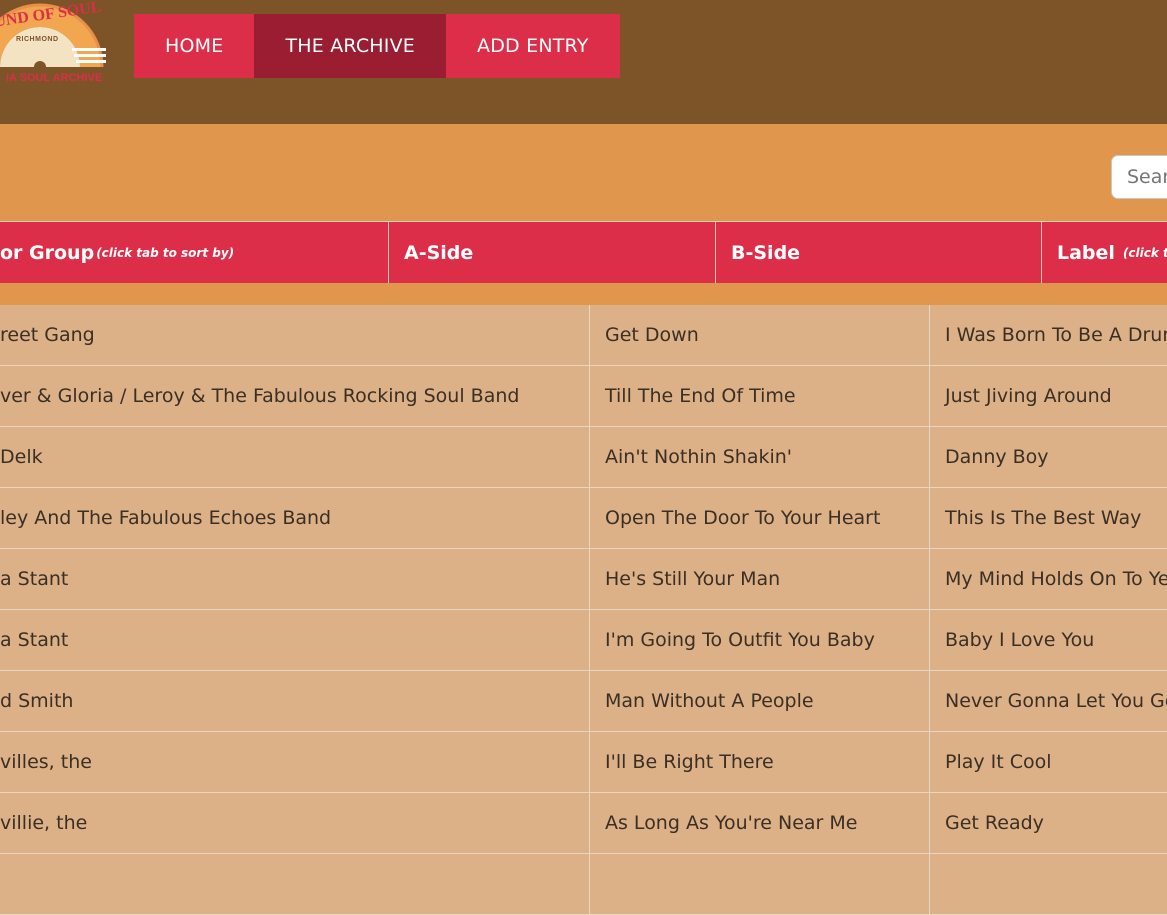  I want to click on b-side-cell: Play It Cool, so click(1048, 762).